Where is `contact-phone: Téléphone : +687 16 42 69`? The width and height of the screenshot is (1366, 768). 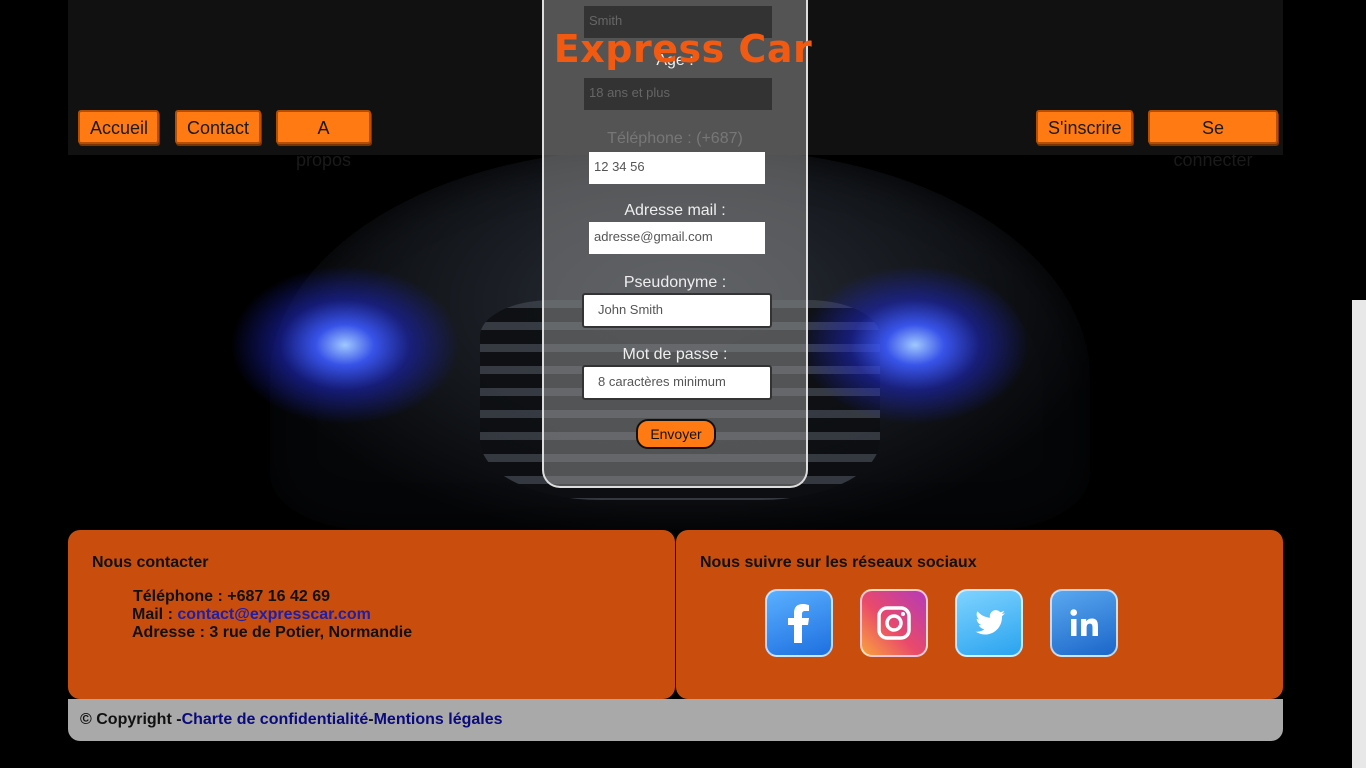 contact-phone: Téléphone : +687 16 42 69 is located at coordinates (231, 596).